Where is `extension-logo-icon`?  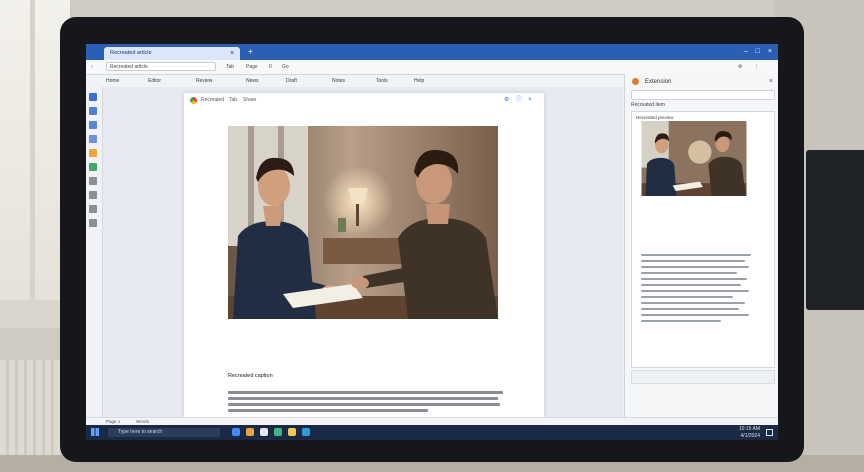 extension-logo-icon is located at coordinates (635, 81).